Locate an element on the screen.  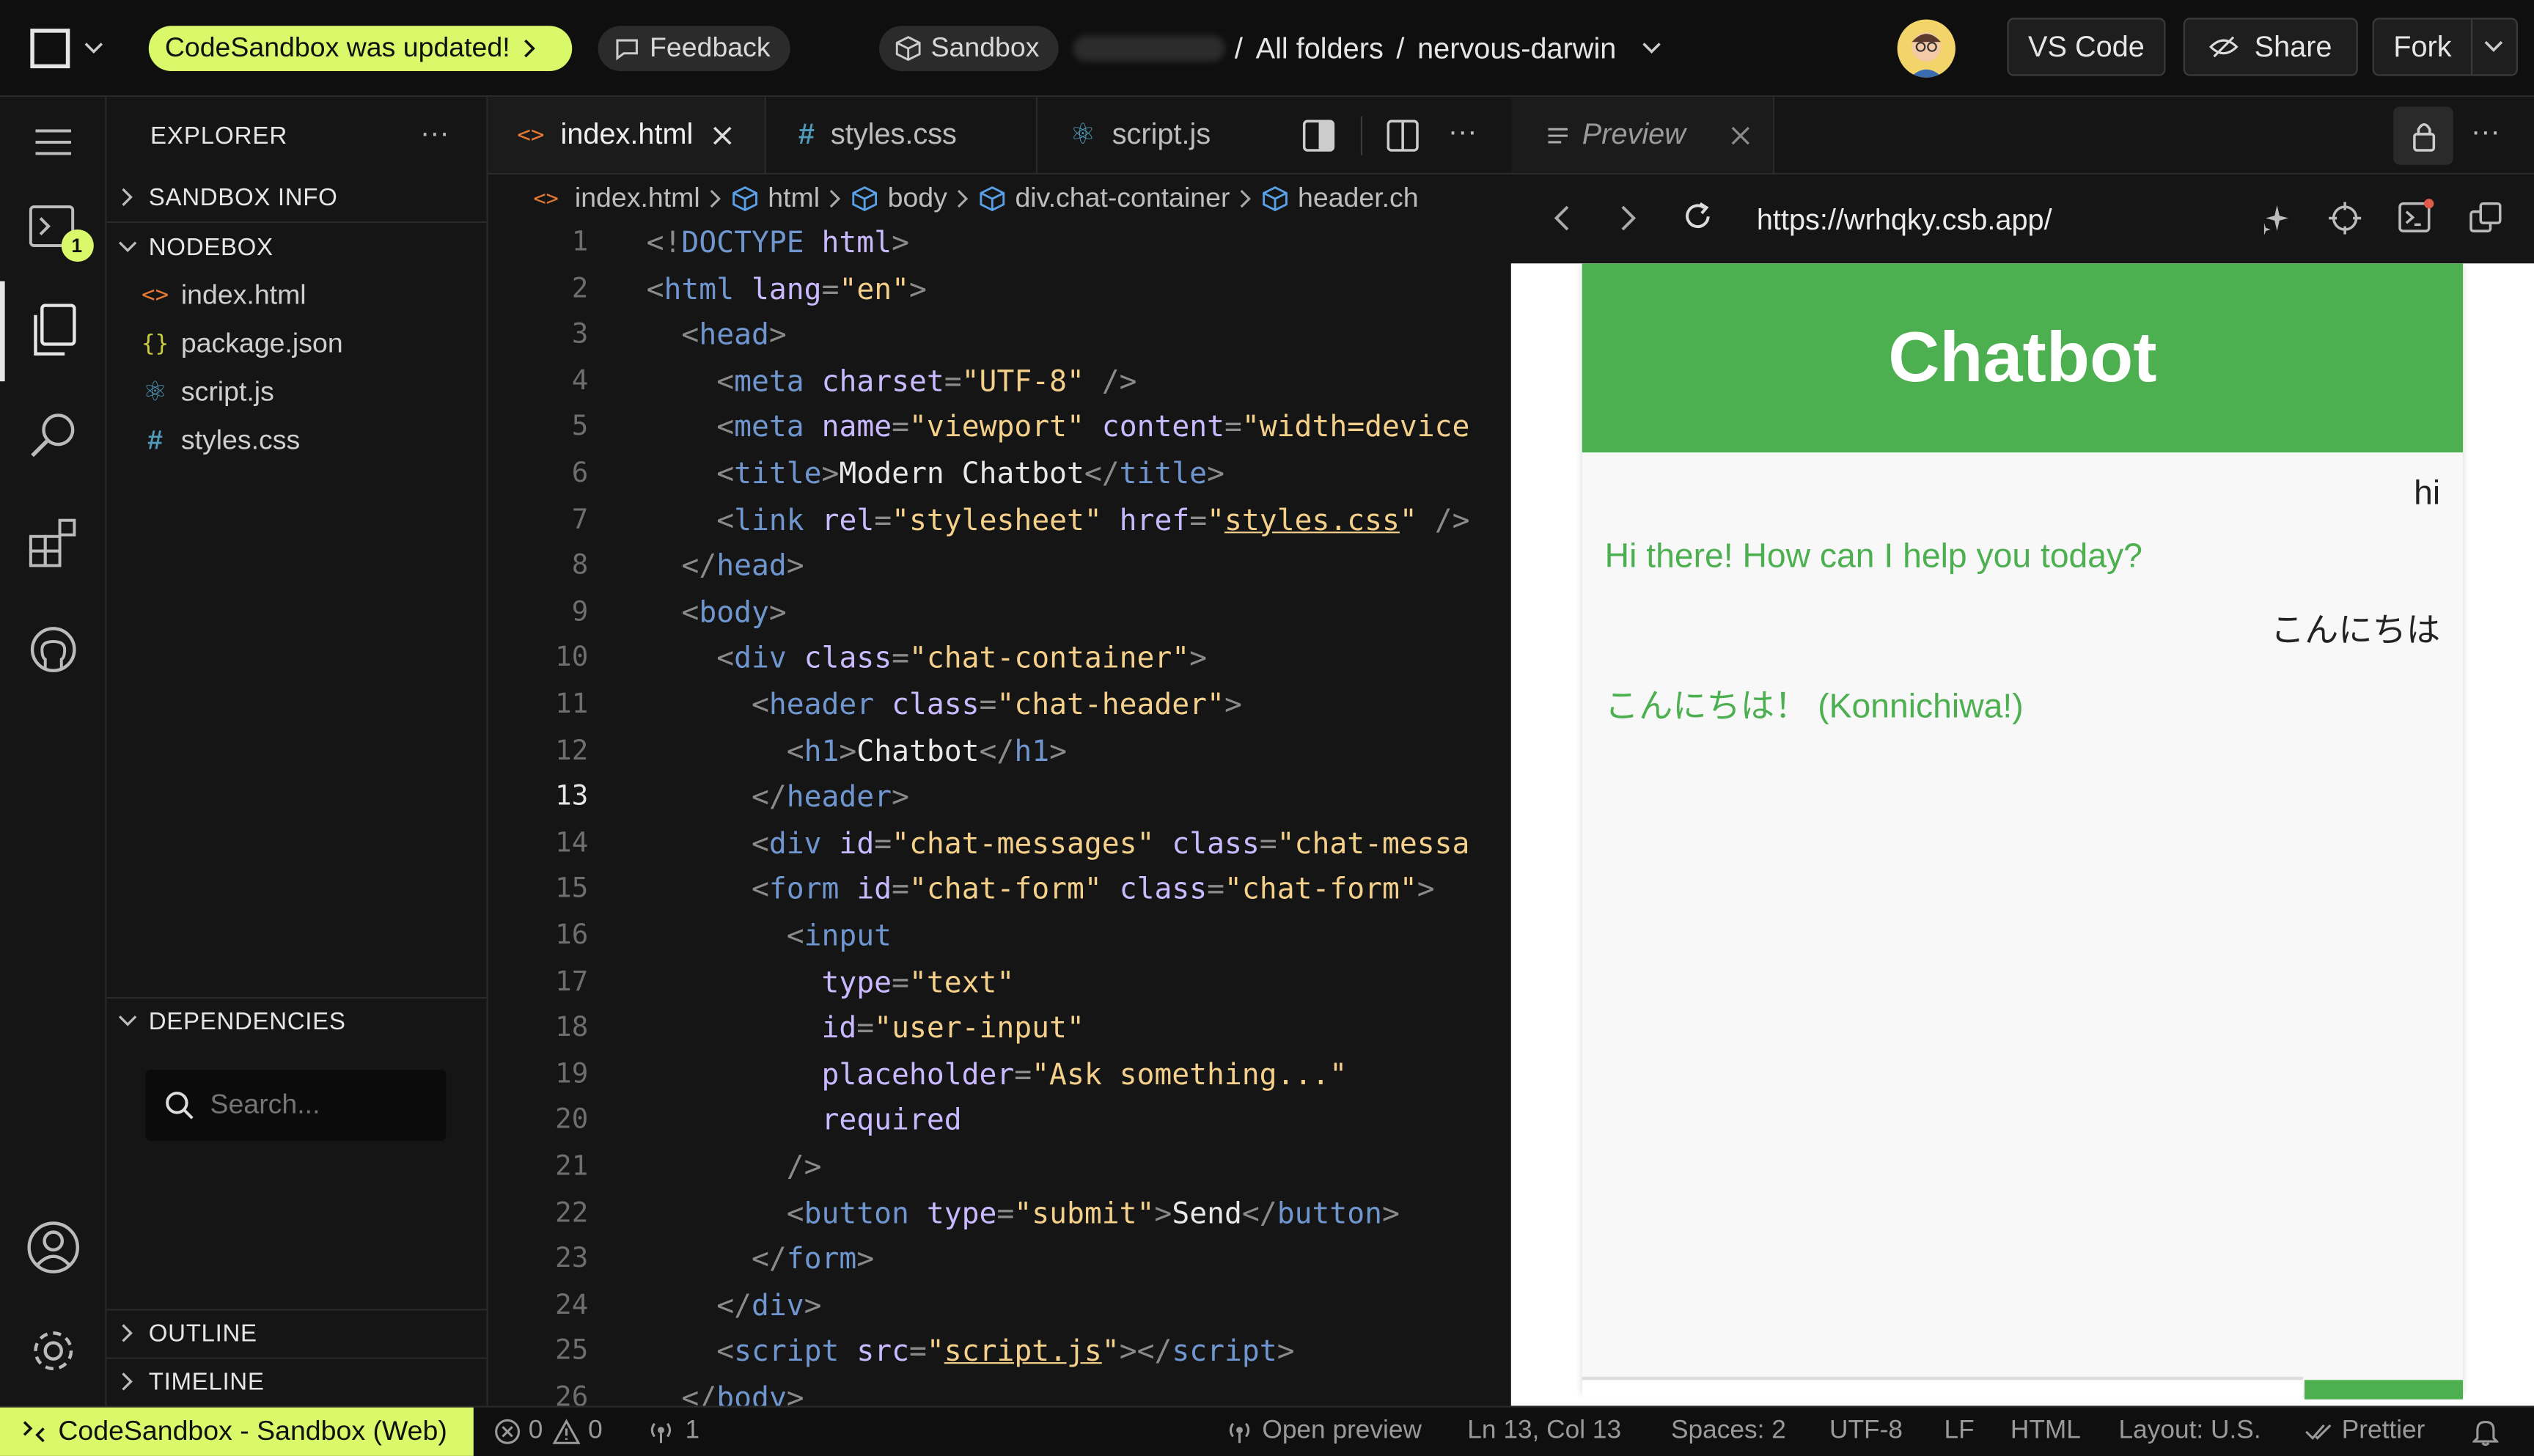
fork-button: Fork is located at coordinates (2445, 47).